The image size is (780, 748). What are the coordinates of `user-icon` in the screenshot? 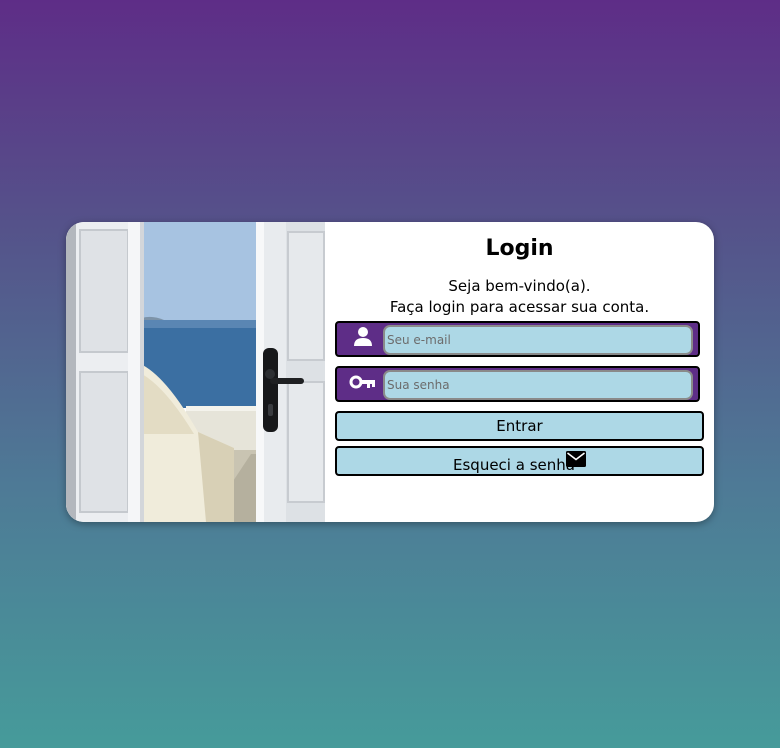 It's located at (363, 336).